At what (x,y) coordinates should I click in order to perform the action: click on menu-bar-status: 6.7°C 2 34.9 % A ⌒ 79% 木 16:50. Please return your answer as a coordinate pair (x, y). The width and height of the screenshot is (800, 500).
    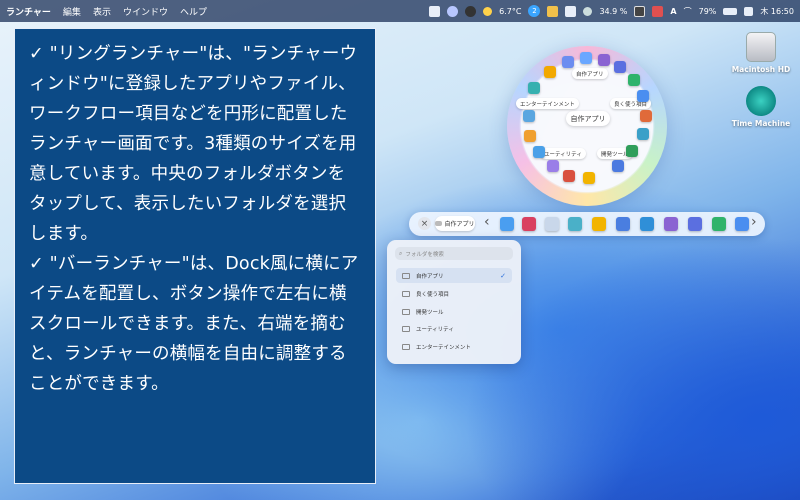
    Looking at the image, I should click on (611, 11).